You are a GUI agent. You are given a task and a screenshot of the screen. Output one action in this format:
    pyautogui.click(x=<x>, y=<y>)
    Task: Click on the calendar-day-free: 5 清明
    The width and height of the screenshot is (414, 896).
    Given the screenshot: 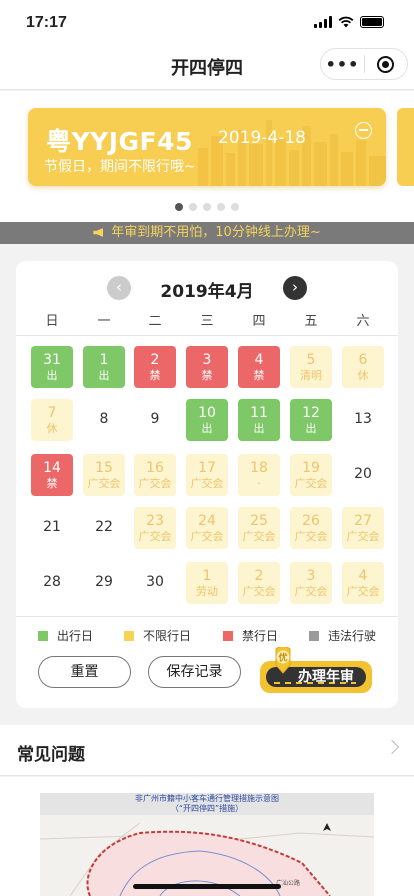 What is the action you would take?
    pyautogui.click(x=311, y=367)
    